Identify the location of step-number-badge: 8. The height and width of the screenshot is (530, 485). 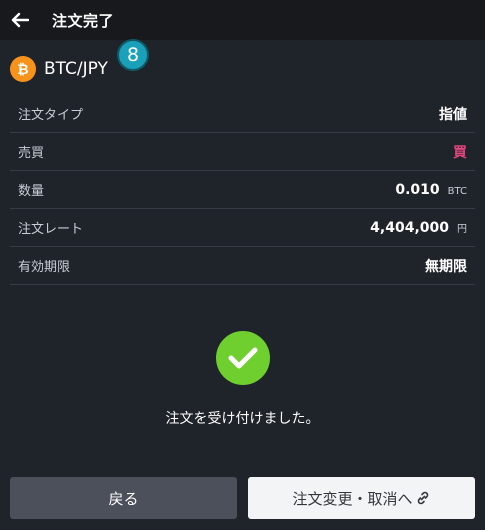
(133, 55).